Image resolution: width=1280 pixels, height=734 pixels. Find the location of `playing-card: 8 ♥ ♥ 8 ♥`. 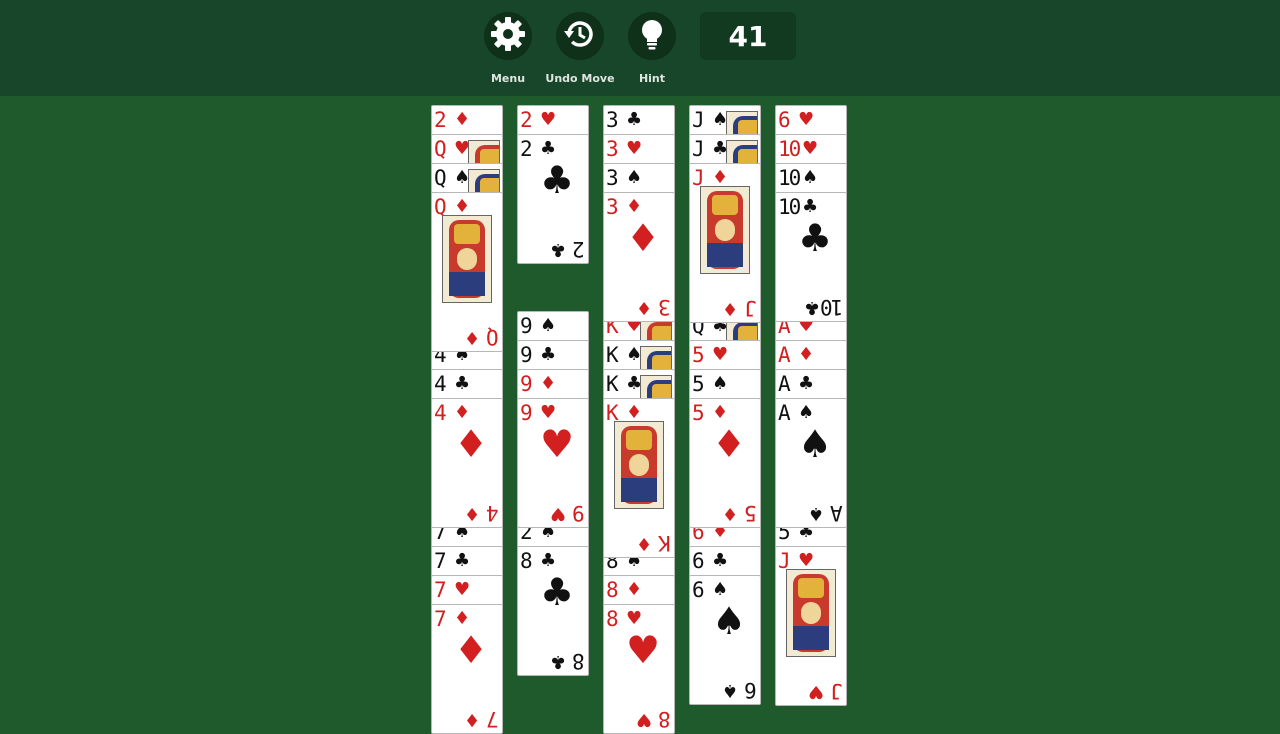

playing-card: 8 ♥ ♥ 8 ♥ is located at coordinates (639, 669).